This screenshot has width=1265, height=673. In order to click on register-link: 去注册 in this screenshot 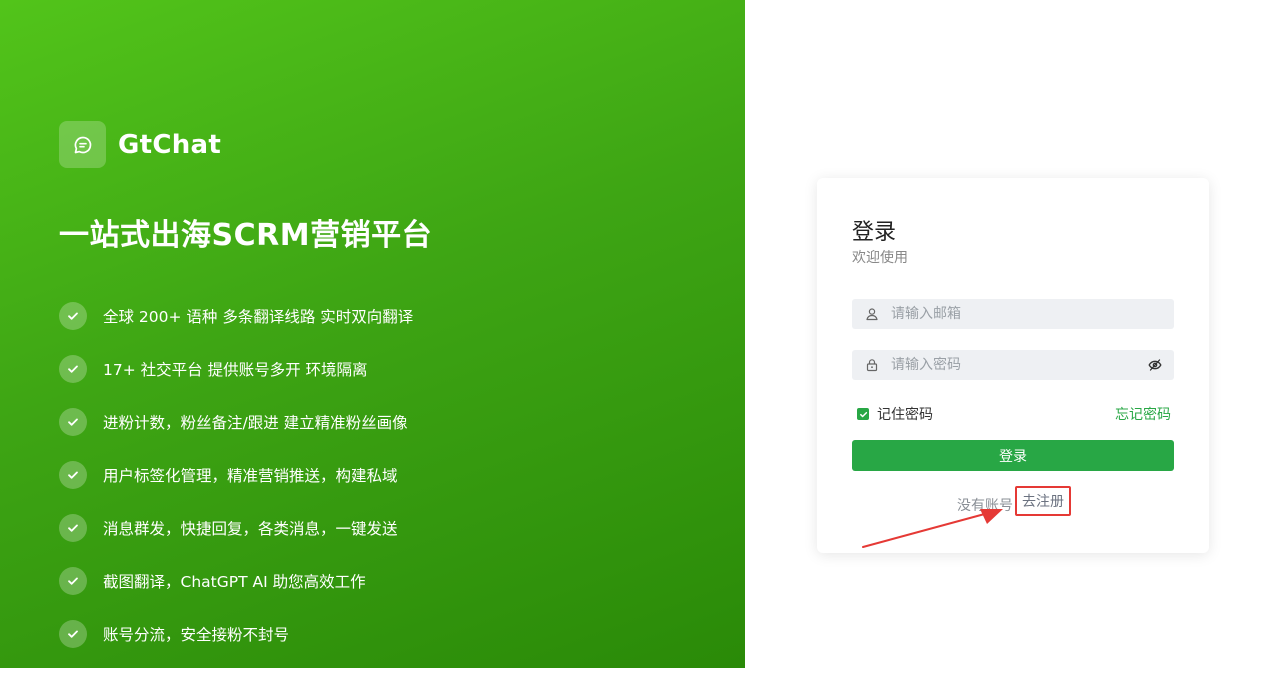, I will do `click(1043, 501)`.